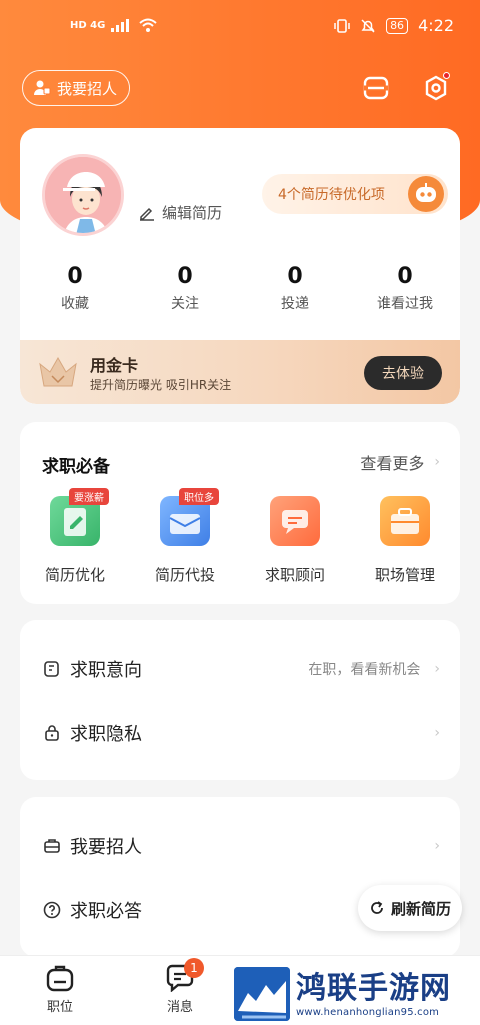  What do you see at coordinates (240, 28) in the screenshot?
I see `status-bar: HD 4G 86 4:22` at bounding box center [240, 28].